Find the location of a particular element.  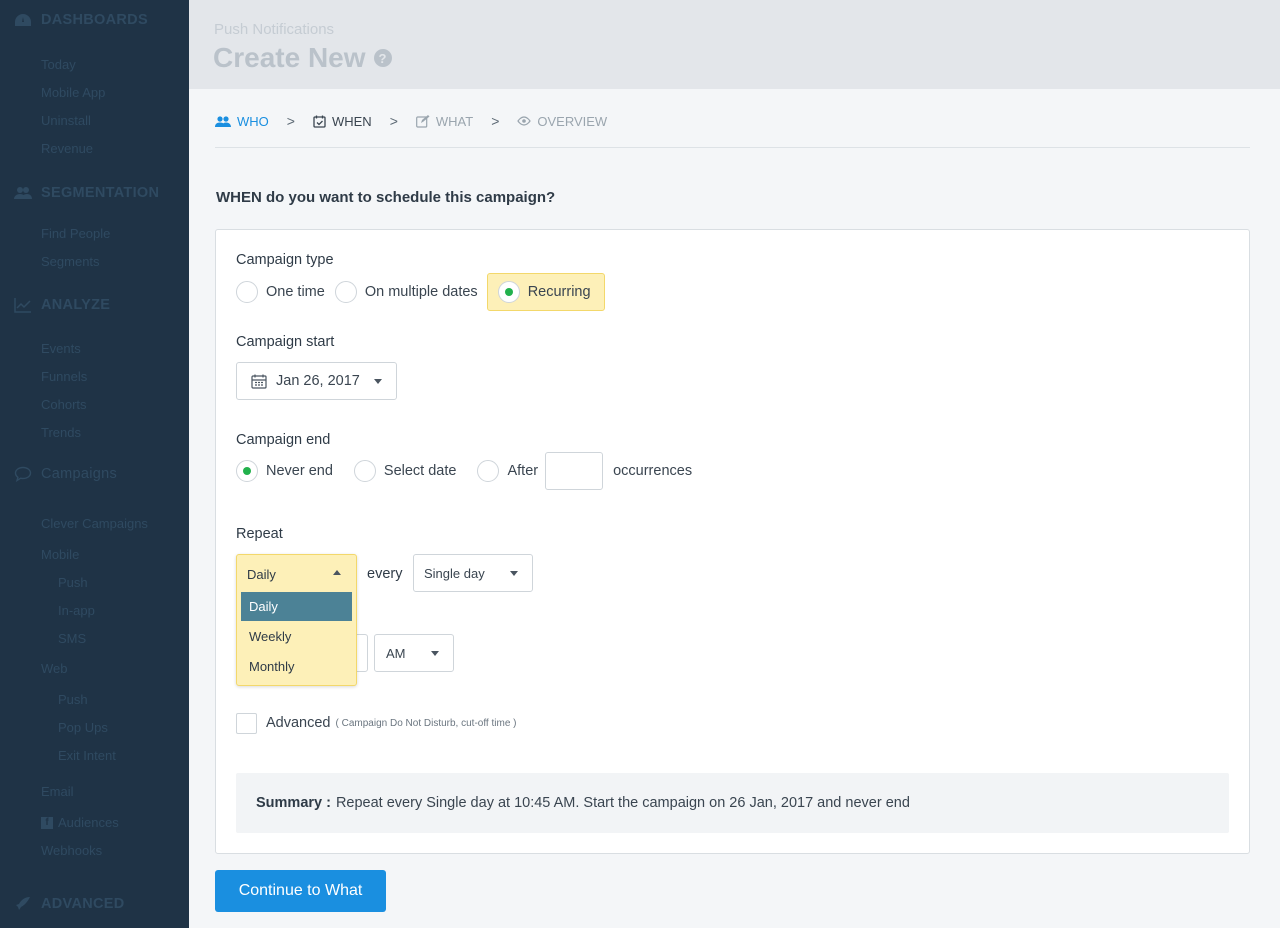

campaign-start-date-picker: Jan 26, 2017 is located at coordinates (316, 381).